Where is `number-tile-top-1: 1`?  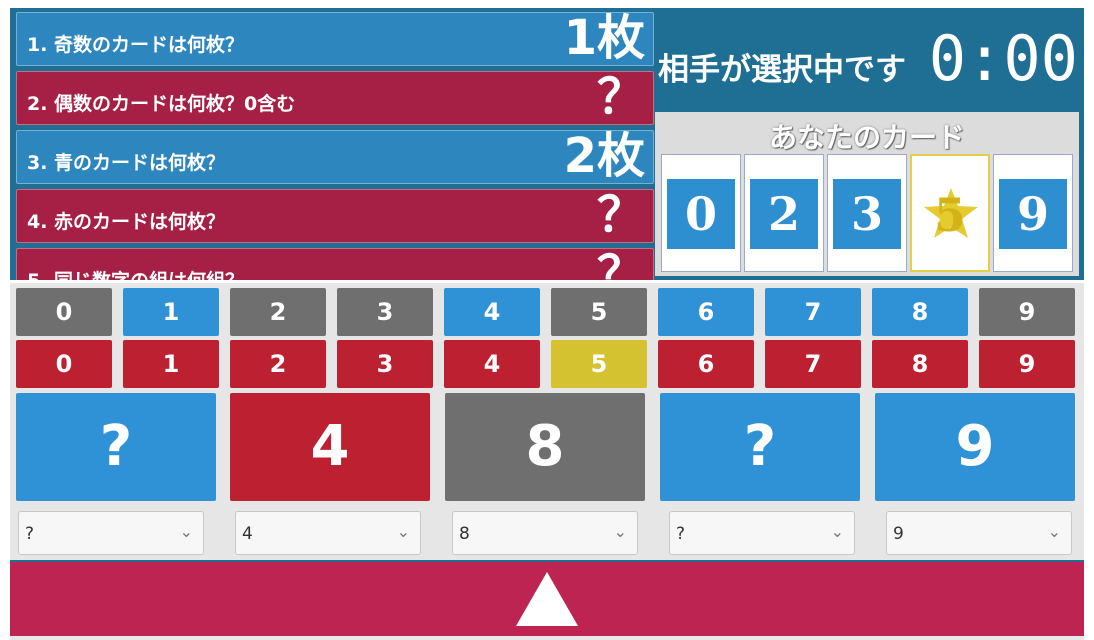 number-tile-top-1: 1 is located at coordinates (171, 312).